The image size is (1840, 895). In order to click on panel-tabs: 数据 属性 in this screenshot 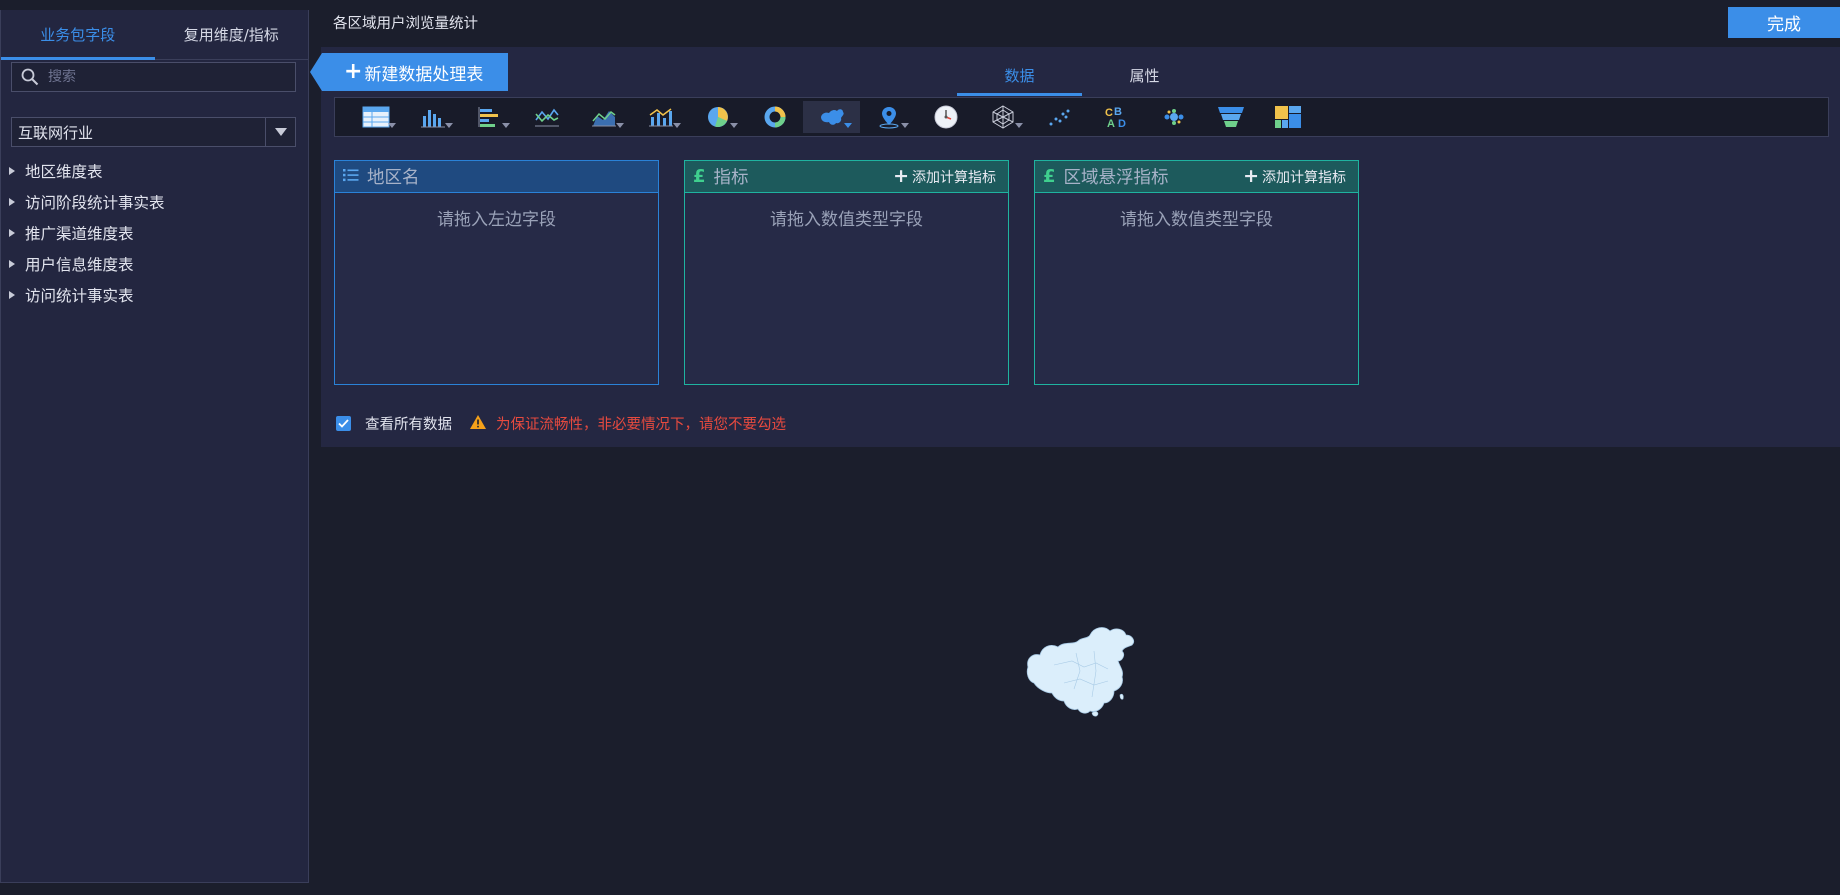, I will do `click(1082, 75)`.